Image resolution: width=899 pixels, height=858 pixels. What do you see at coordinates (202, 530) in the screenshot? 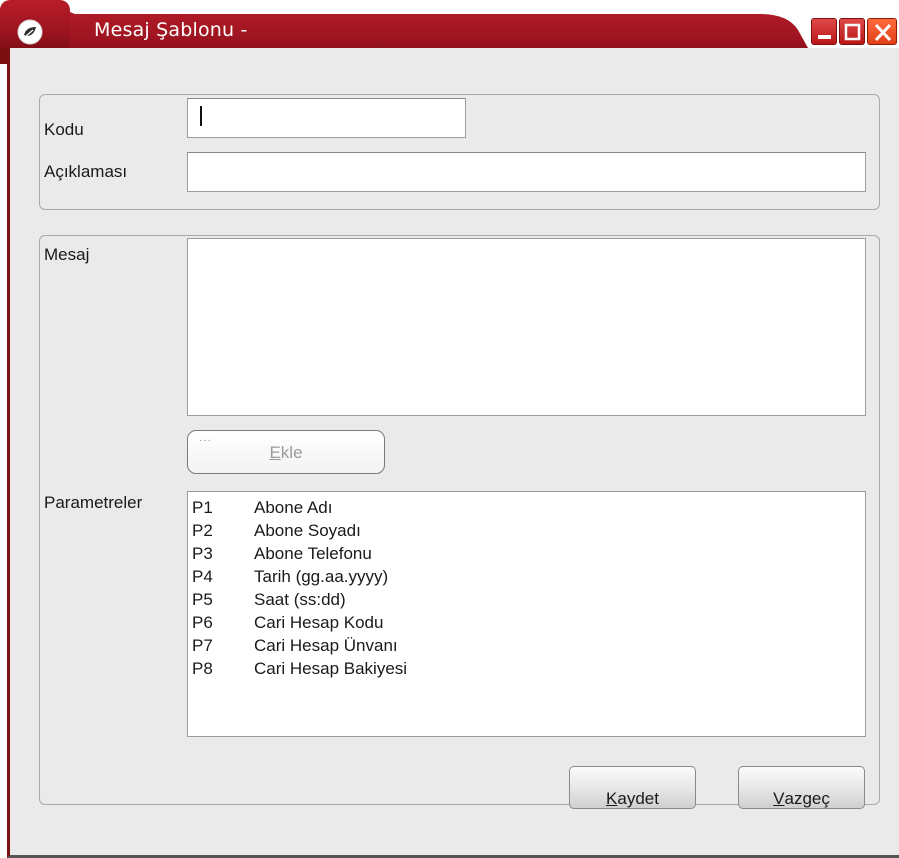
I see `param-code: P2` at bounding box center [202, 530].